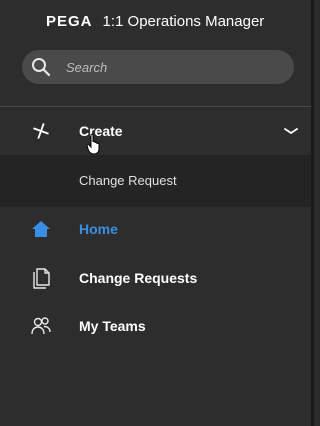  I want to click on nav-label-change-requests: Change Requests, so click(138, 278).